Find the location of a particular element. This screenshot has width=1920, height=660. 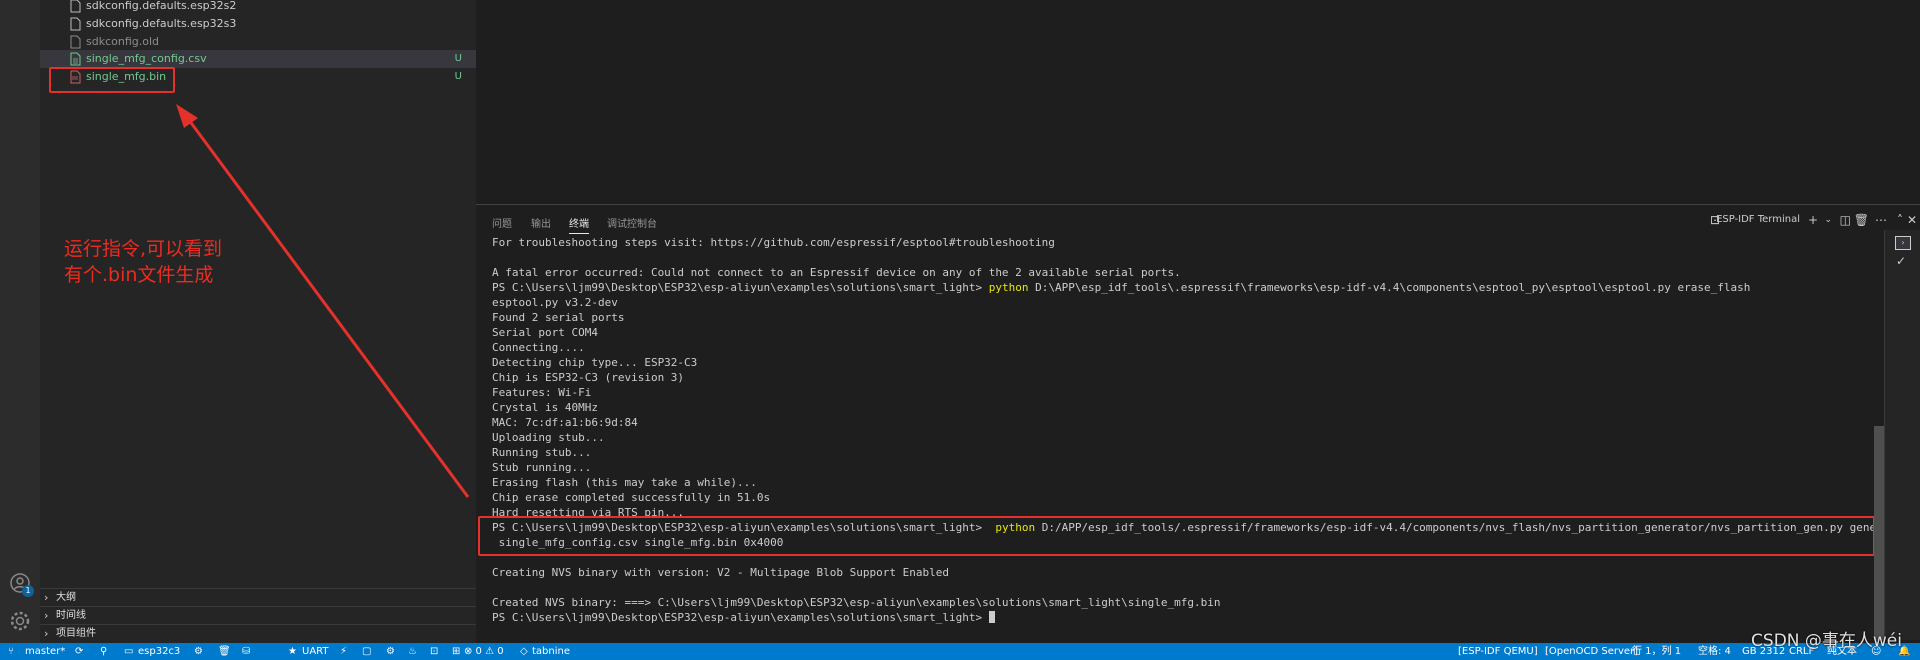

git-branch: master* is located at coordinates (45, 651).